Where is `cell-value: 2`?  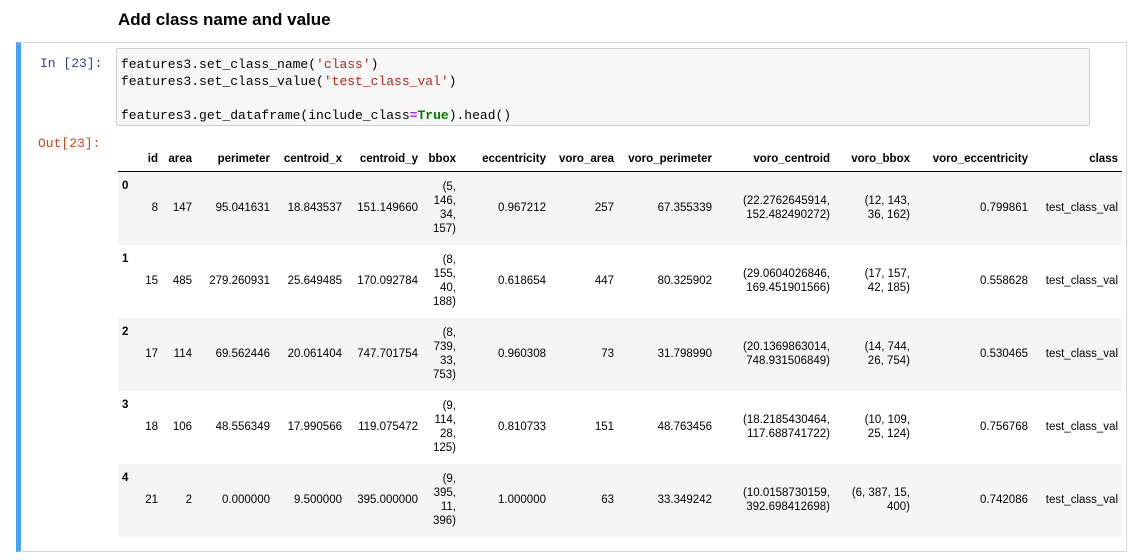
cell-value: 2 is located at coordinates (188, 500).